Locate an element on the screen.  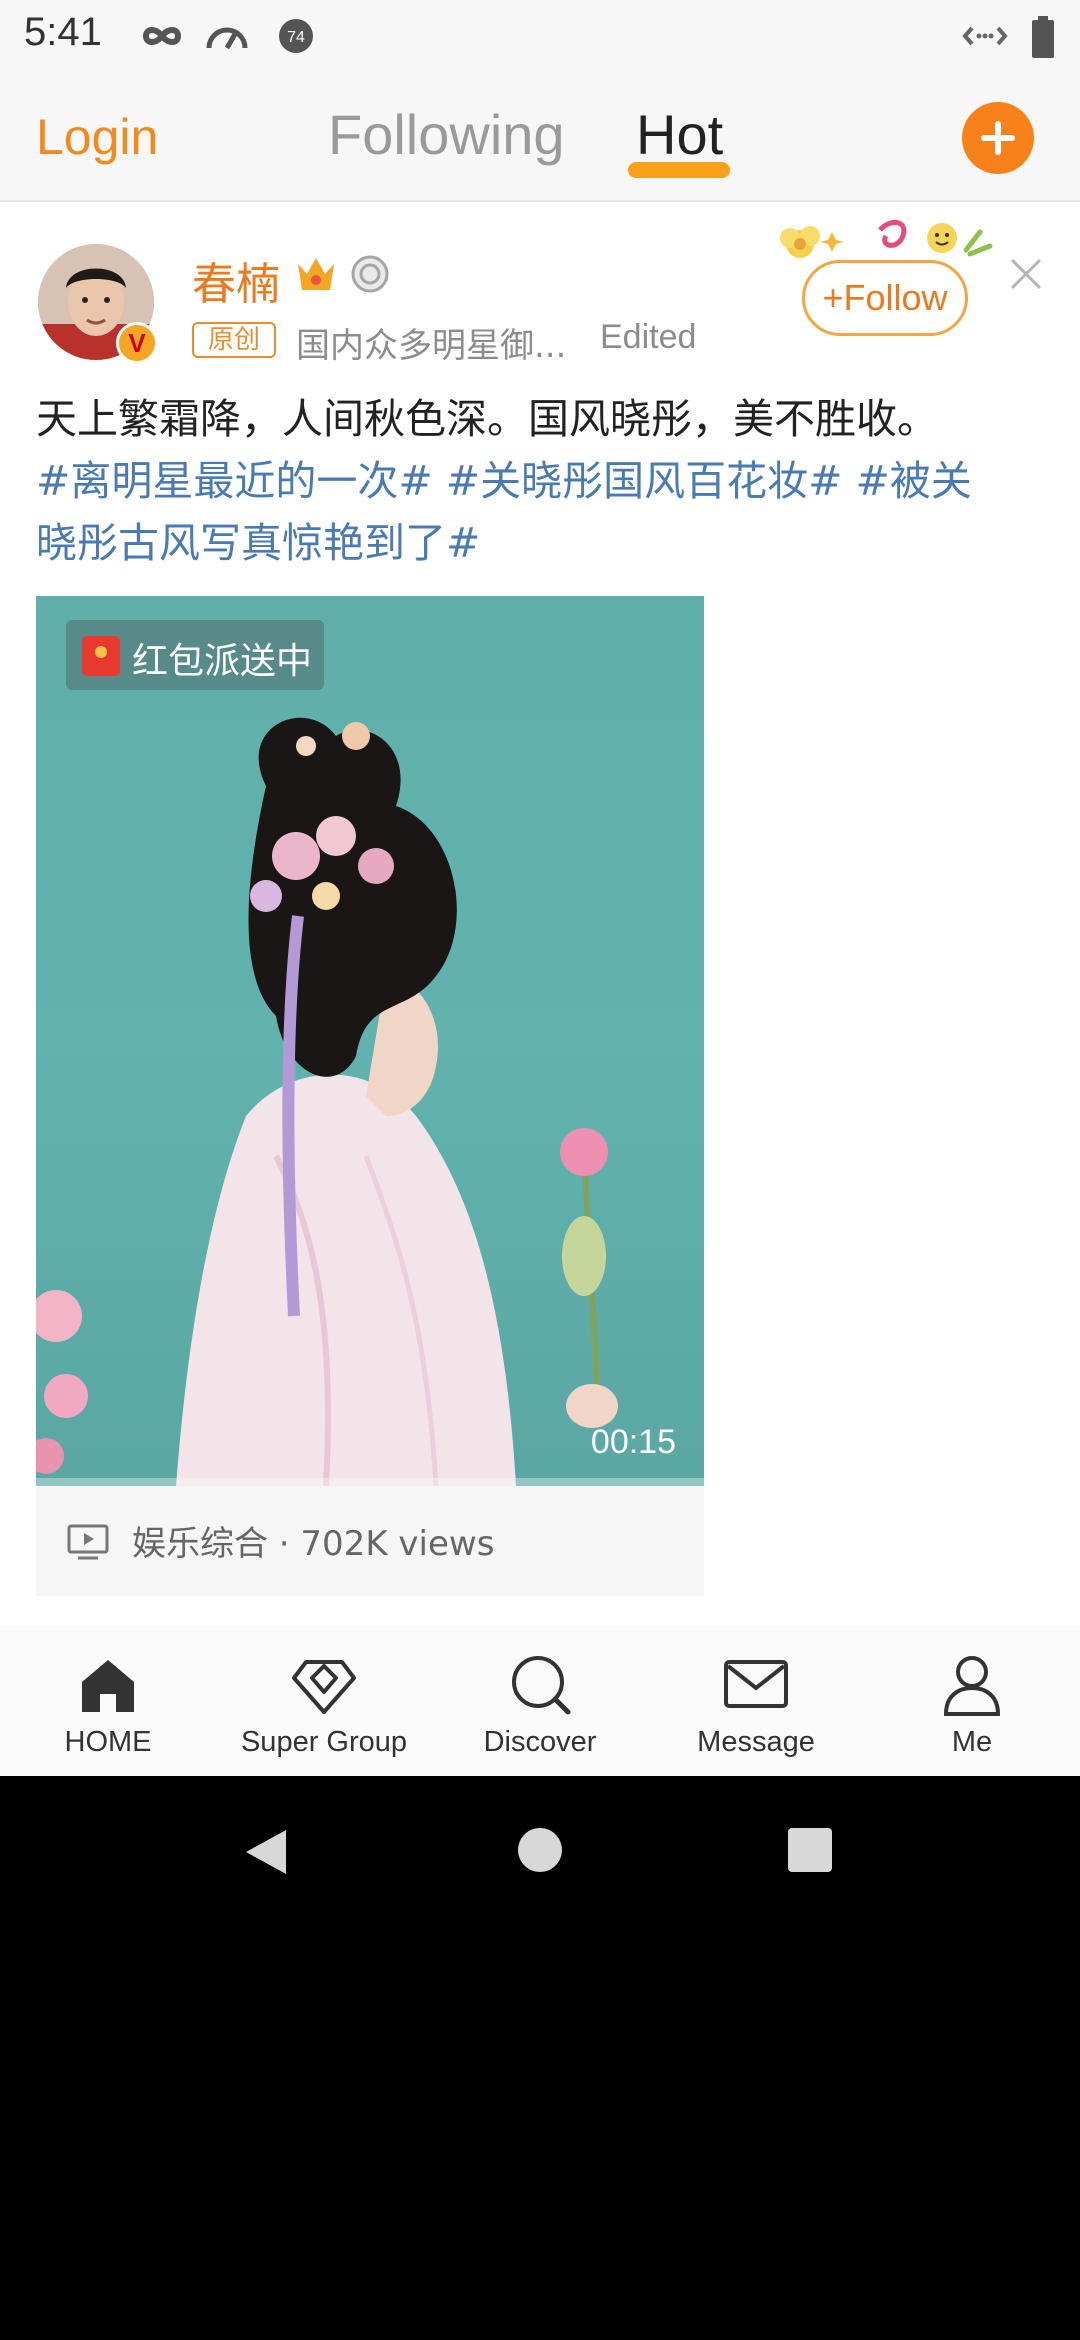
svg-text: 74 is located at coordinates (296, 37).